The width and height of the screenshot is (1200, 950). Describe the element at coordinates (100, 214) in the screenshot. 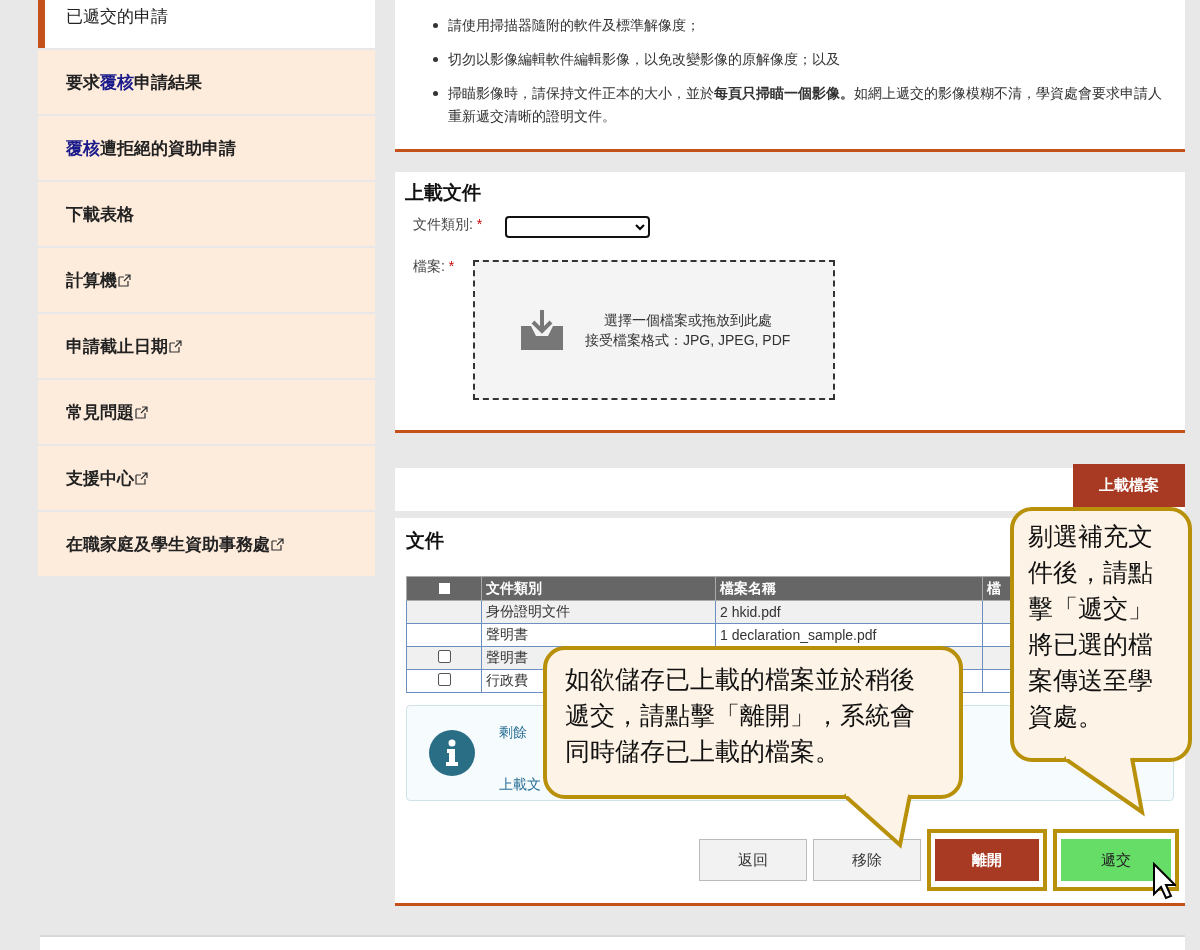

I see `sidebar-label: 下載表格` at that location.